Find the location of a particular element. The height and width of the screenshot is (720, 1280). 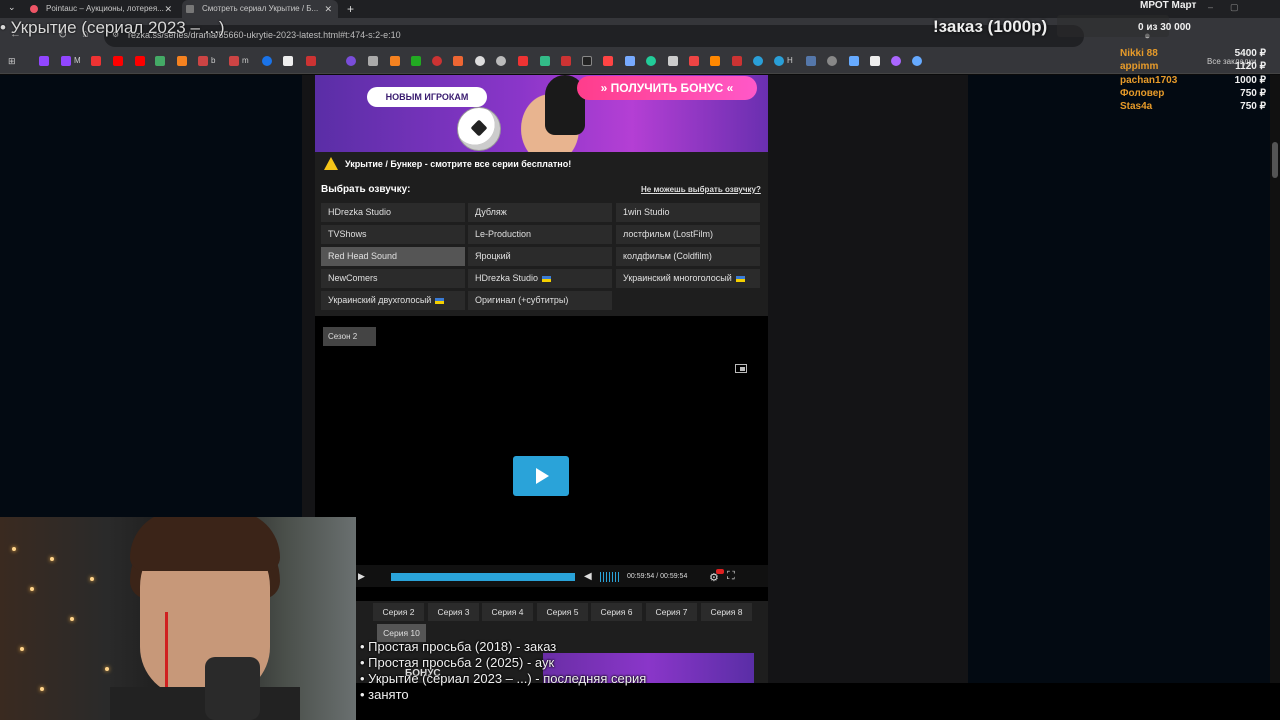

bookmark-green-icon is located at coordinates (160, 61).